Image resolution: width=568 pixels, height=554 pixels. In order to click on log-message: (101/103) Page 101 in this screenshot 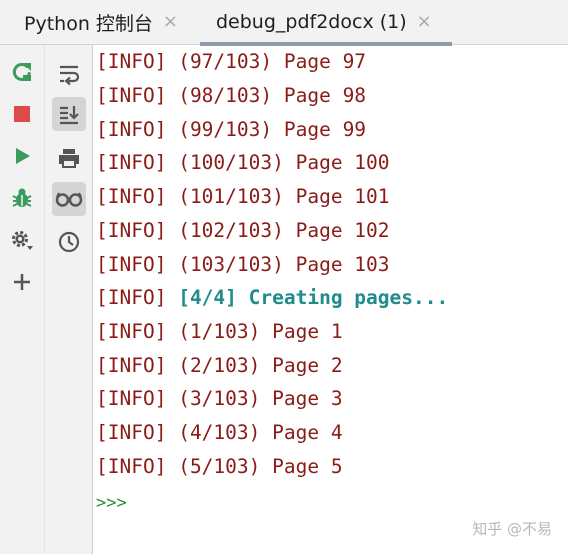, I will do `click(284, 196)`.